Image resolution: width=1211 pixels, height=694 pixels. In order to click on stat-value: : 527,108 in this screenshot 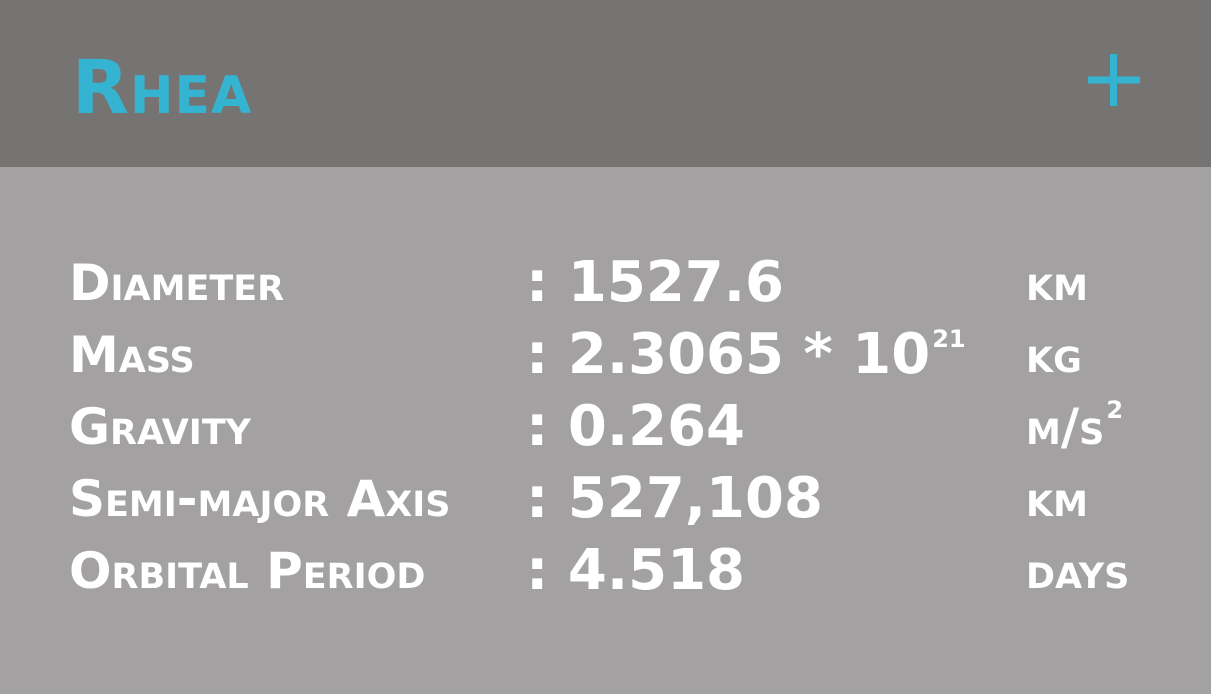, I will do `click(674, 498)`.